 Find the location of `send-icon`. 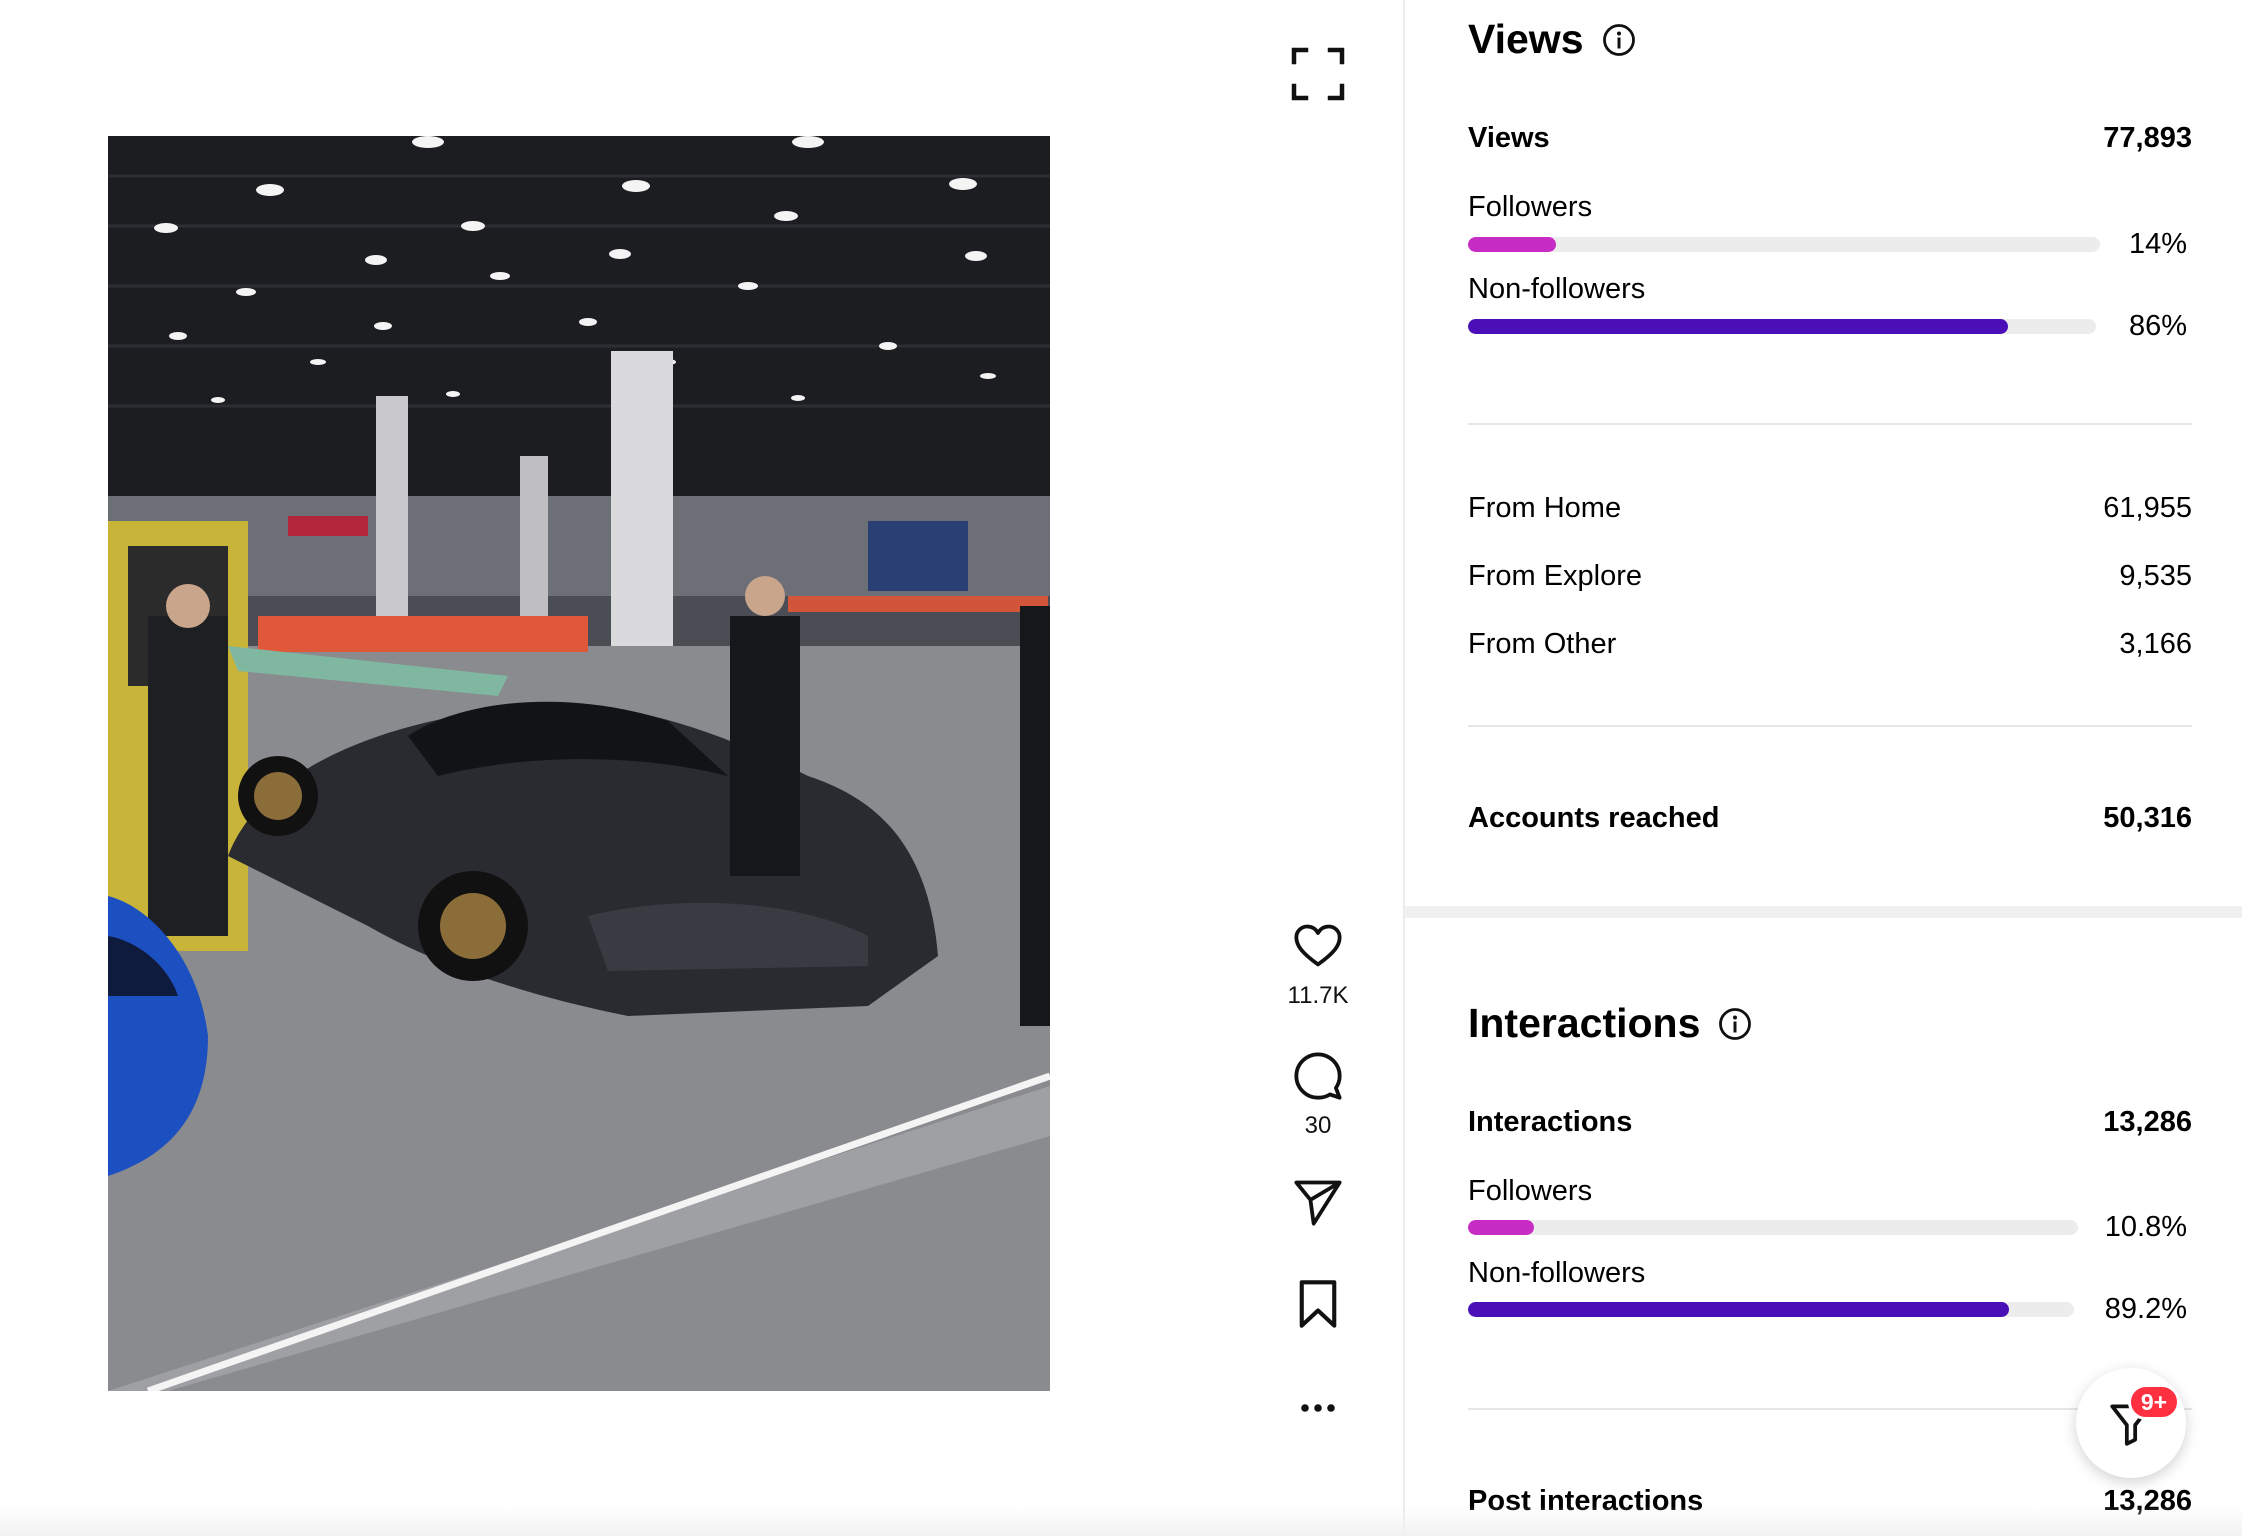

send-icon is located at coordinates (1318, 1203).